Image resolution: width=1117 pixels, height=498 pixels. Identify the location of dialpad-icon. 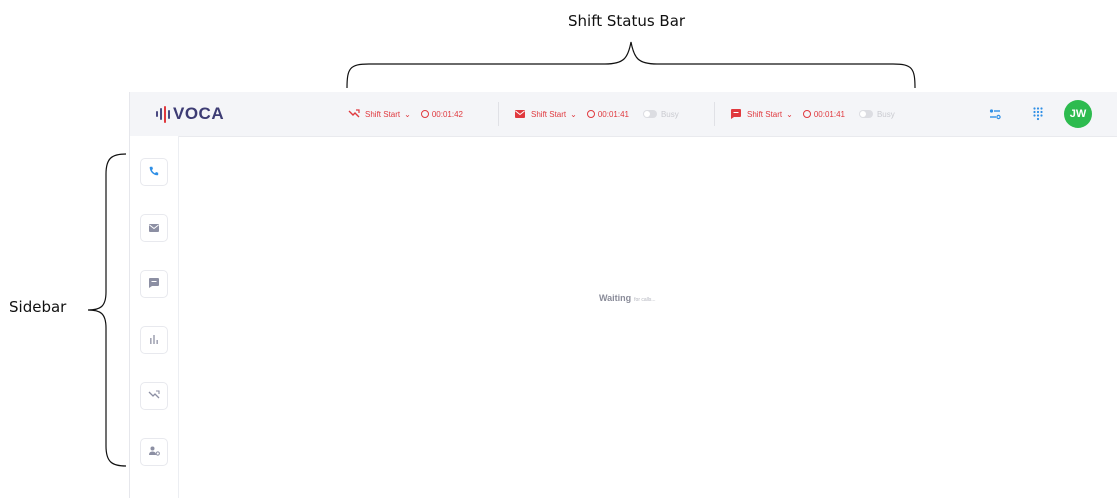
(1038, 114).